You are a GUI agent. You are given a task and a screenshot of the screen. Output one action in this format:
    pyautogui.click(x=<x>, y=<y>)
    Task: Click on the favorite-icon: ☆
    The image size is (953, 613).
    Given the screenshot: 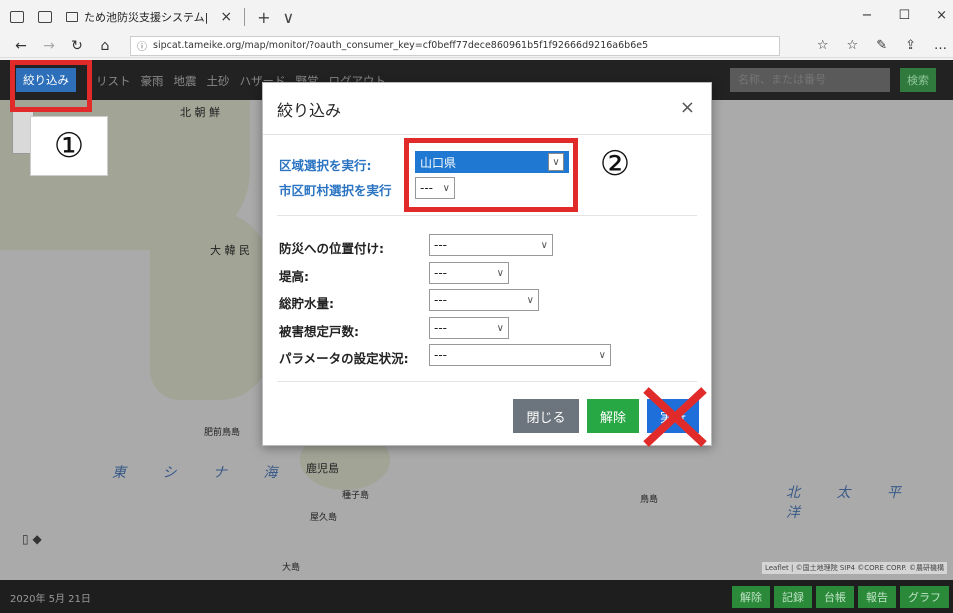 What is the action you would take?
    pyautogui.click(x=823, y=45)
    